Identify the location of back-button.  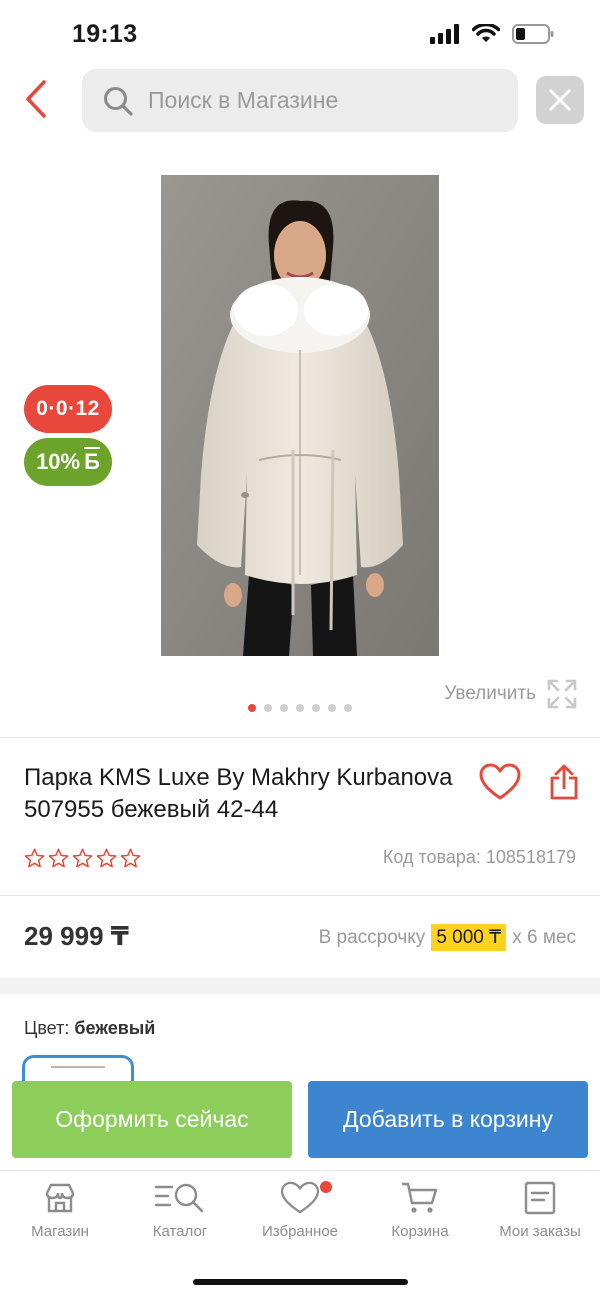
(36, 99).